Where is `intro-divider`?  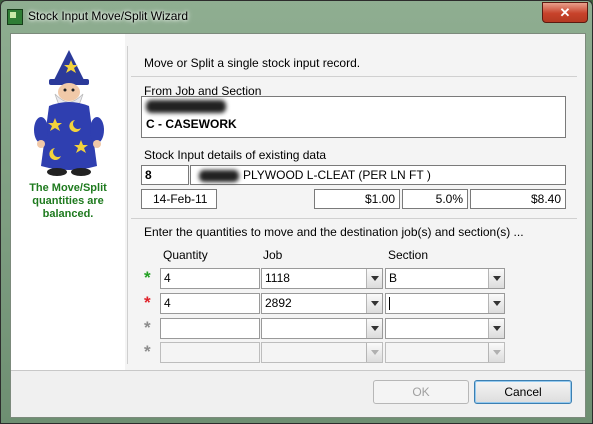 intro-divider is located at coordinates (354, 76).